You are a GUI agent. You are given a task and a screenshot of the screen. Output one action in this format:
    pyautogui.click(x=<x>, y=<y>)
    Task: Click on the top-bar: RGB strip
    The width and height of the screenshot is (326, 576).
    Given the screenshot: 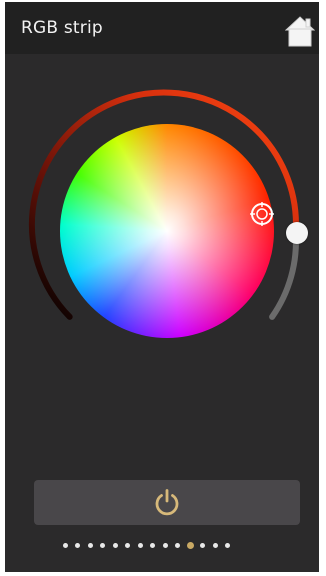 What is the action you would take?
    pyautogui.click(x=162, y=28)
    